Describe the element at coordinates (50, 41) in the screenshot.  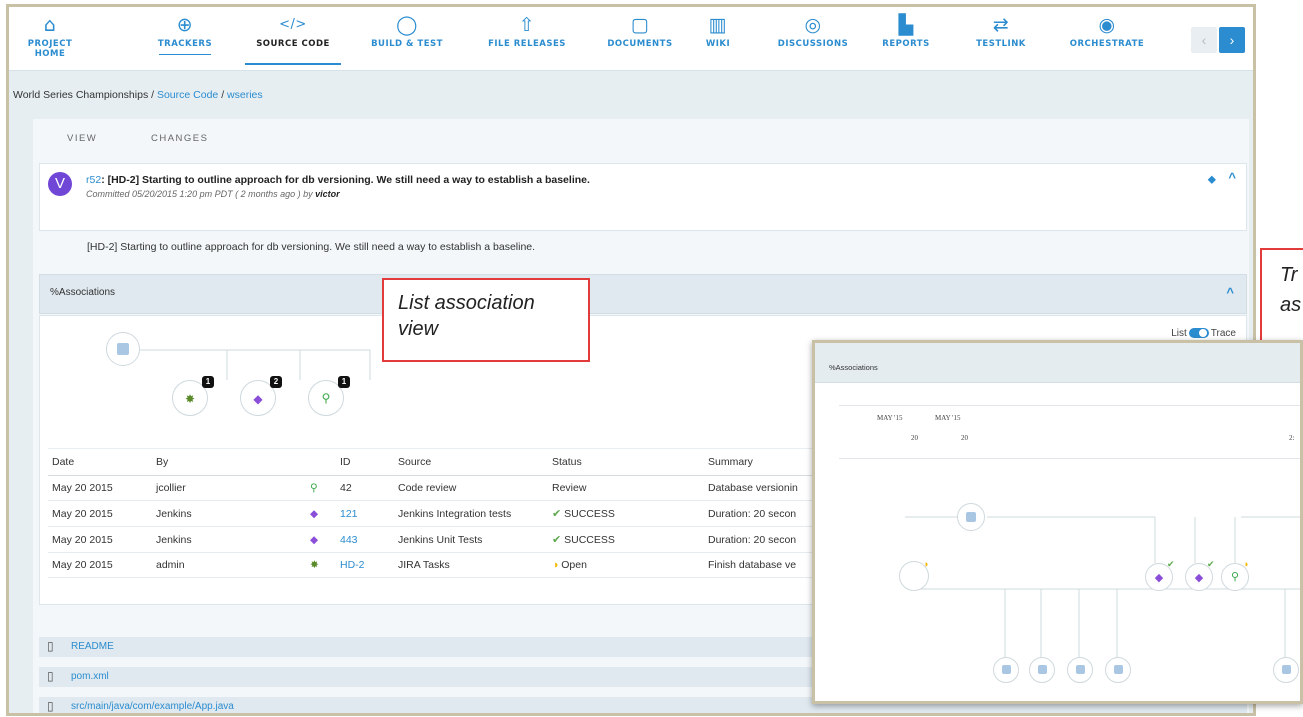
I see `nav-project-home: ⌂ PROJECT HOME` at that location.